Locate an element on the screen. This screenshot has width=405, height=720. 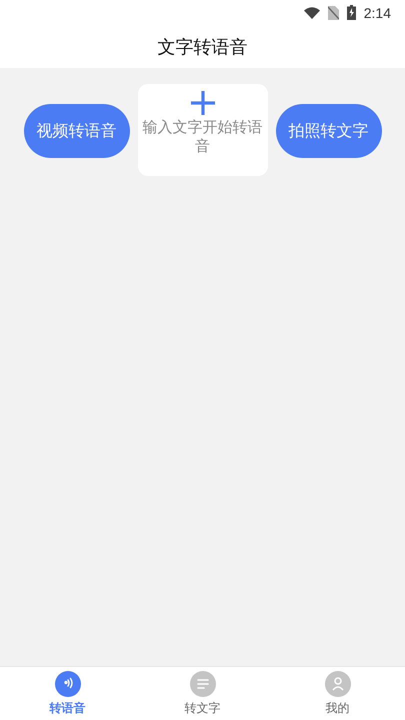
video-to-speech-button: 视频转语音 is located at coordinates (77, 131).